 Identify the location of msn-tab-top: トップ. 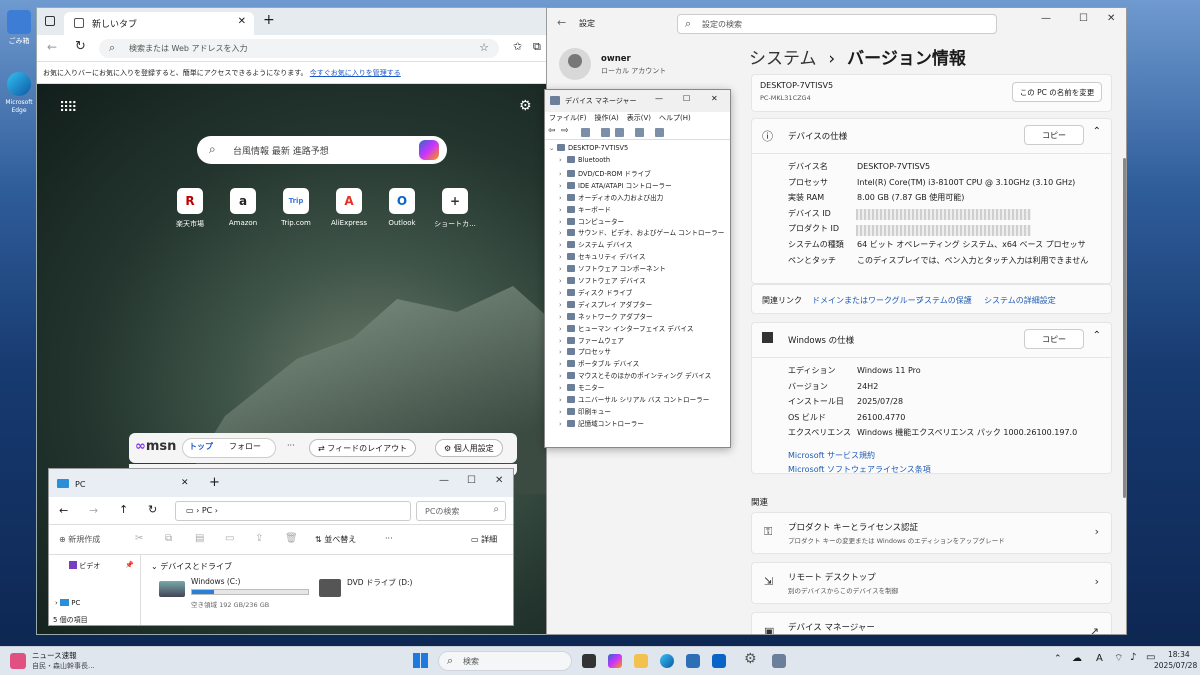
(201, 446).